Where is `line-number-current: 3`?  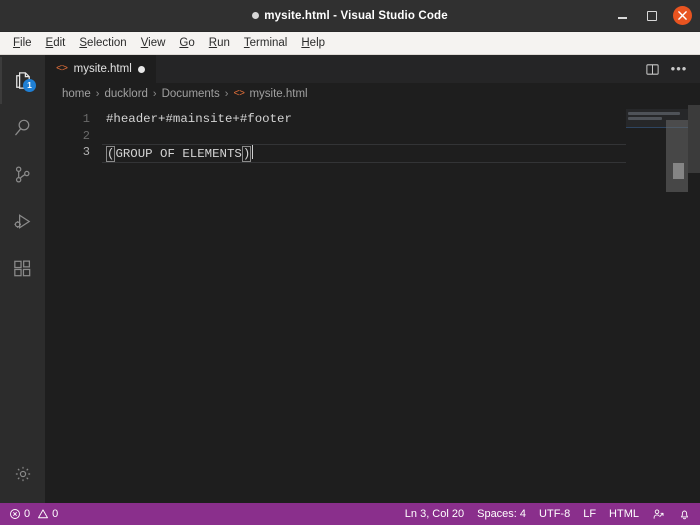 line-number-current: 3 is located at coordinates (86, 152).